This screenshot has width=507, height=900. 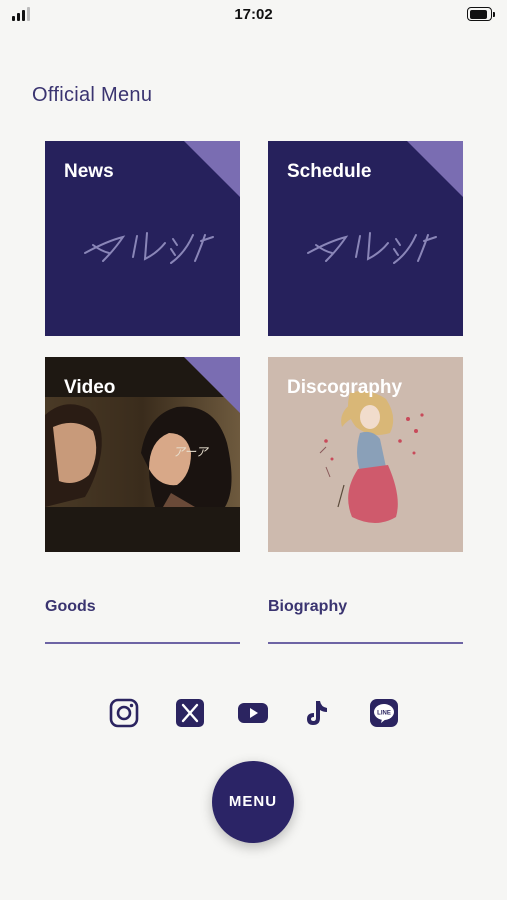 What do you see at coordinates (253, 802) in the screenshot?
I see `menu-button: MENU` at bounding box center [253, 802].